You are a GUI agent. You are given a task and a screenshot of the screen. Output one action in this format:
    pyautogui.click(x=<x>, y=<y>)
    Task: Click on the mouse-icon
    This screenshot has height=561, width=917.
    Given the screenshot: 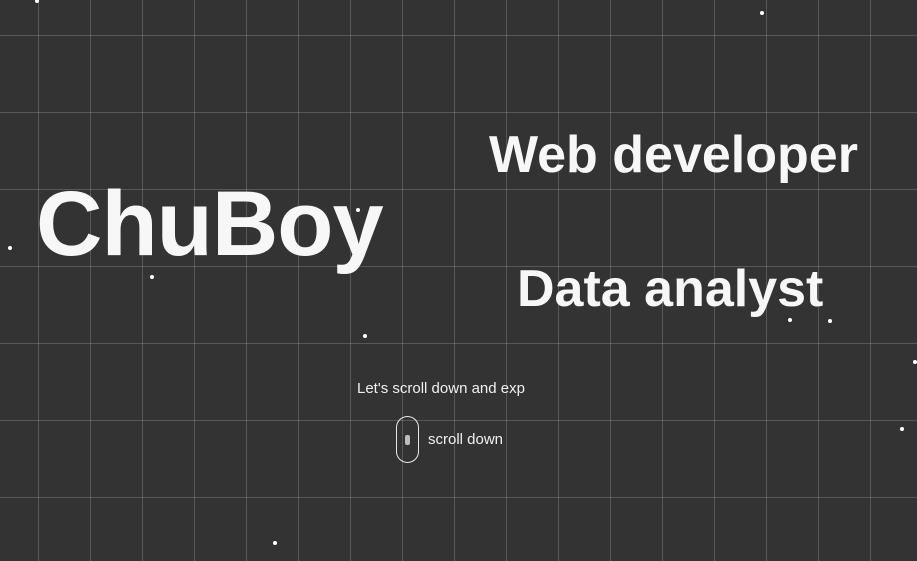 What is the action you would take?
    pyautogui.click(x=407, y=439)
    